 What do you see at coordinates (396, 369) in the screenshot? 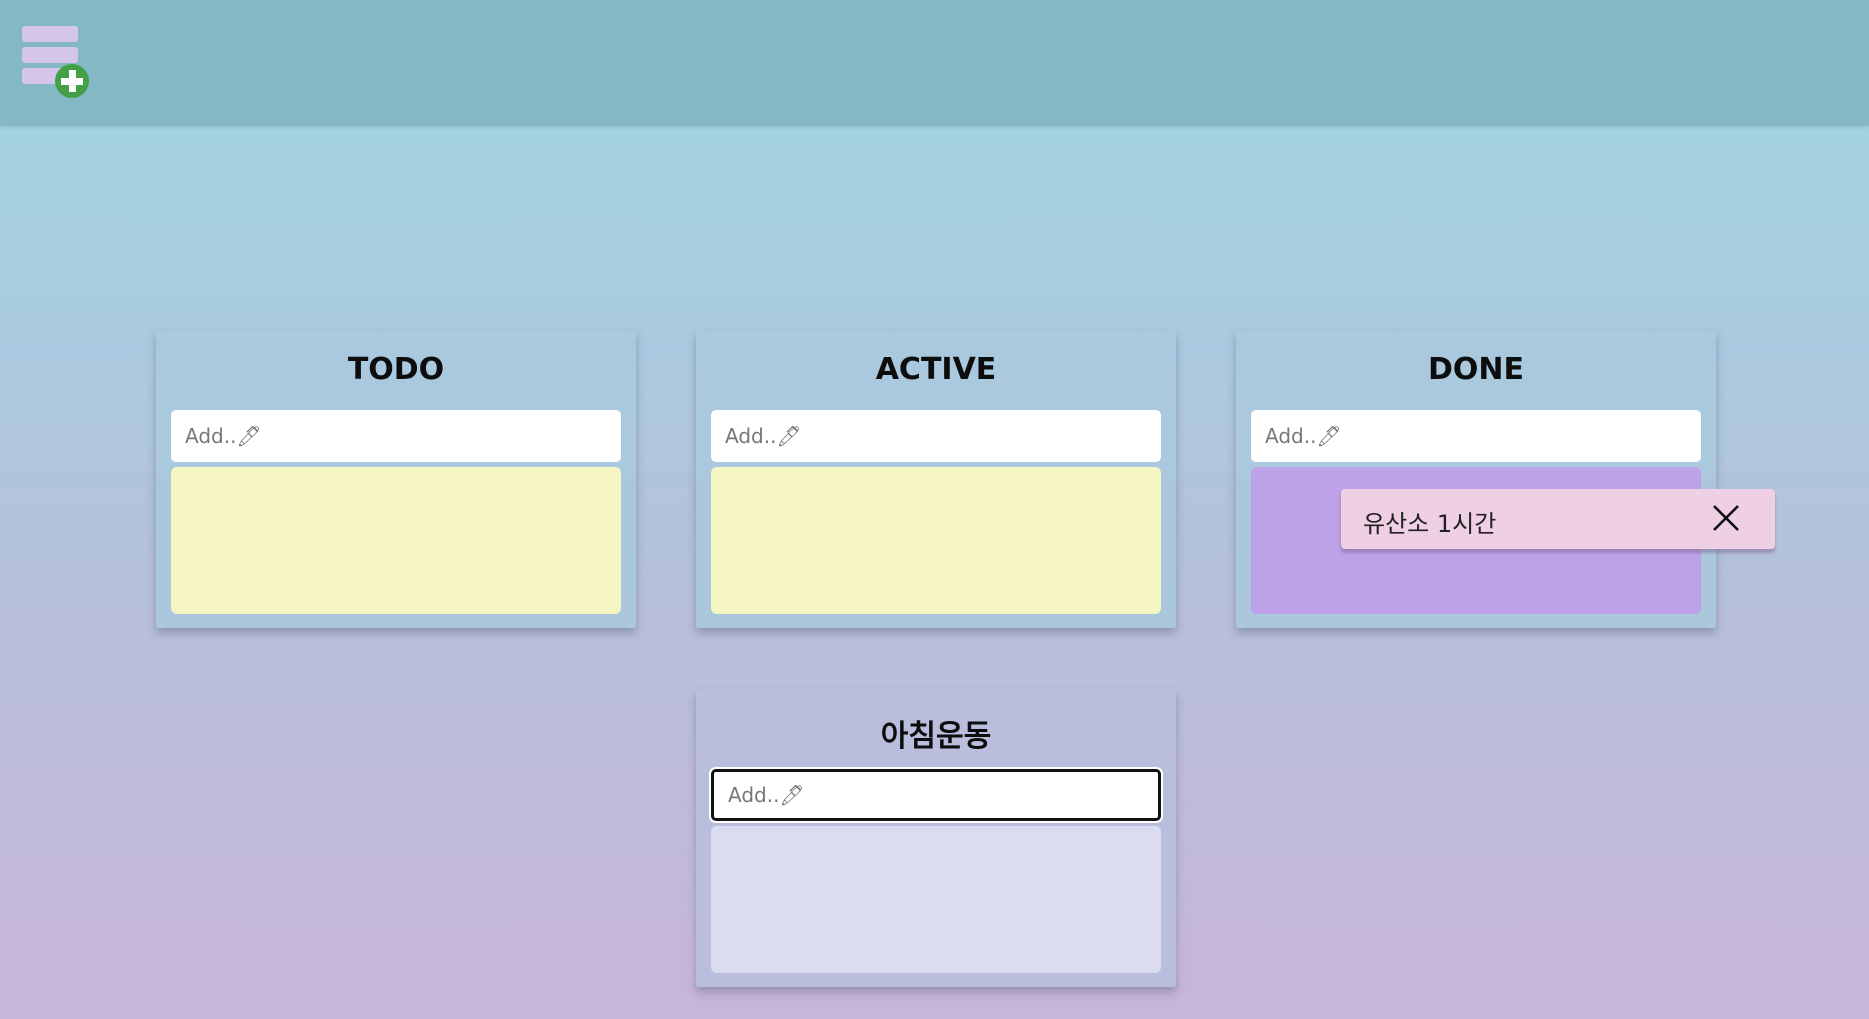
I see `board-title: TODO` at bounding box center [396, 369].